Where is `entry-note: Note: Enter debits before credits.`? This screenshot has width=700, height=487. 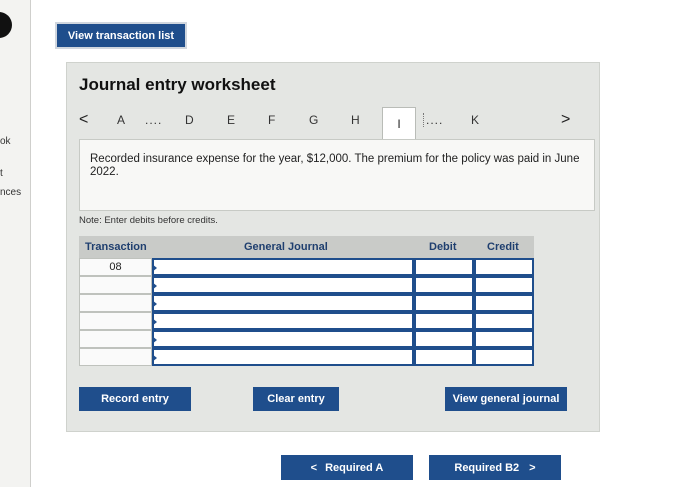
entry-note: Note: Enter debits before credits. is located at coordinates (148, 220).